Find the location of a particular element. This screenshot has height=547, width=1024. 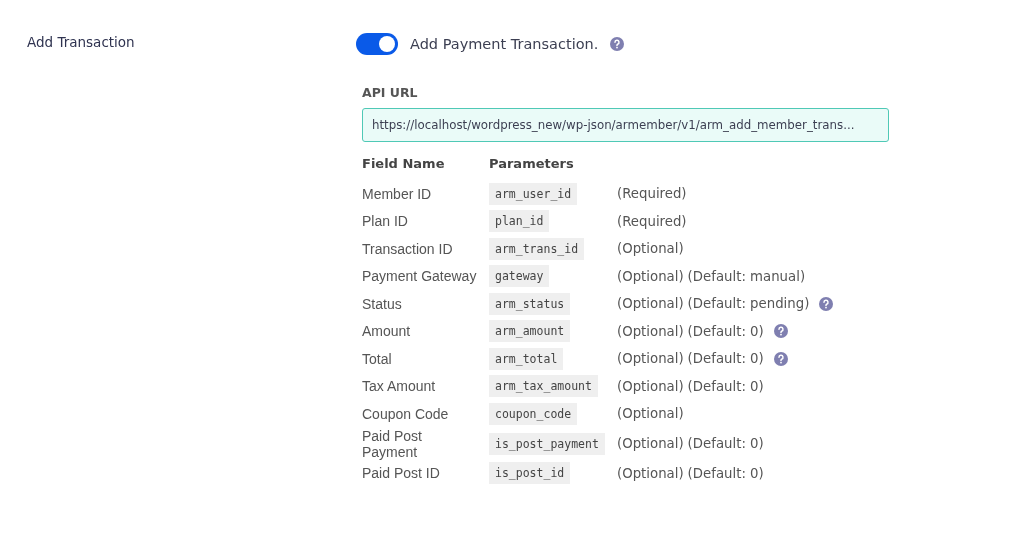

toggle-switch is located at coordinates (377, 44).